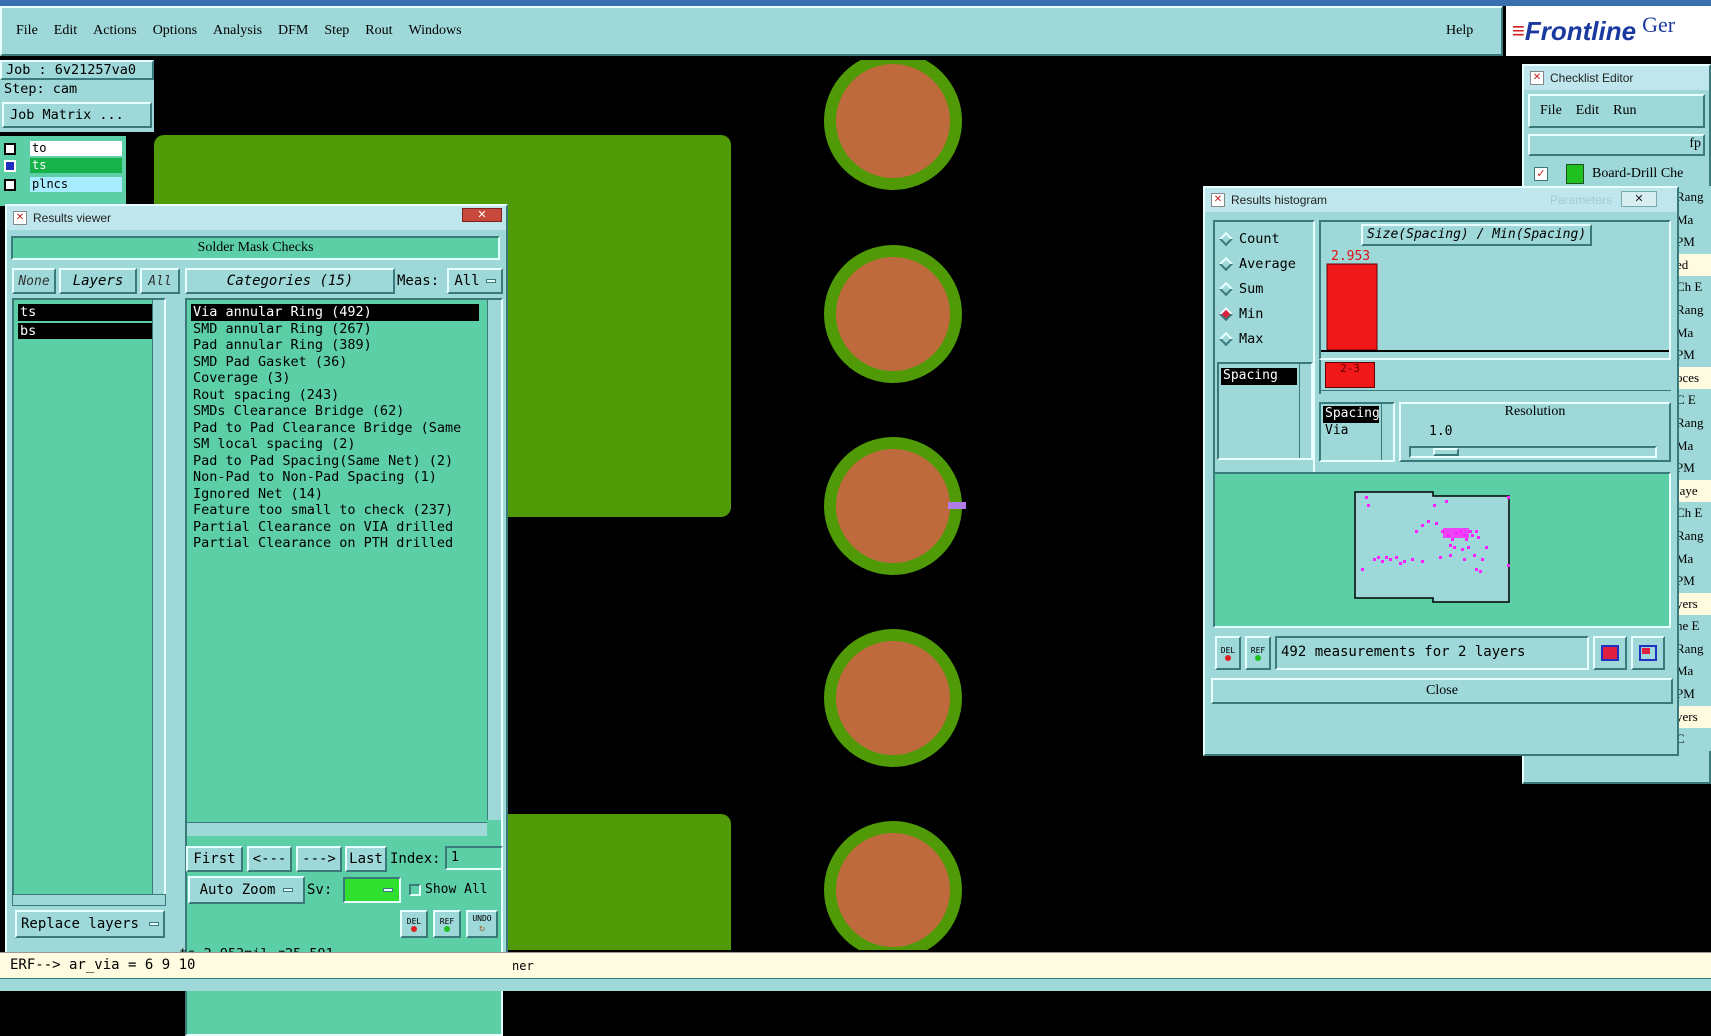  I want to click on categories-button: Categories (15), so click(290, 281).